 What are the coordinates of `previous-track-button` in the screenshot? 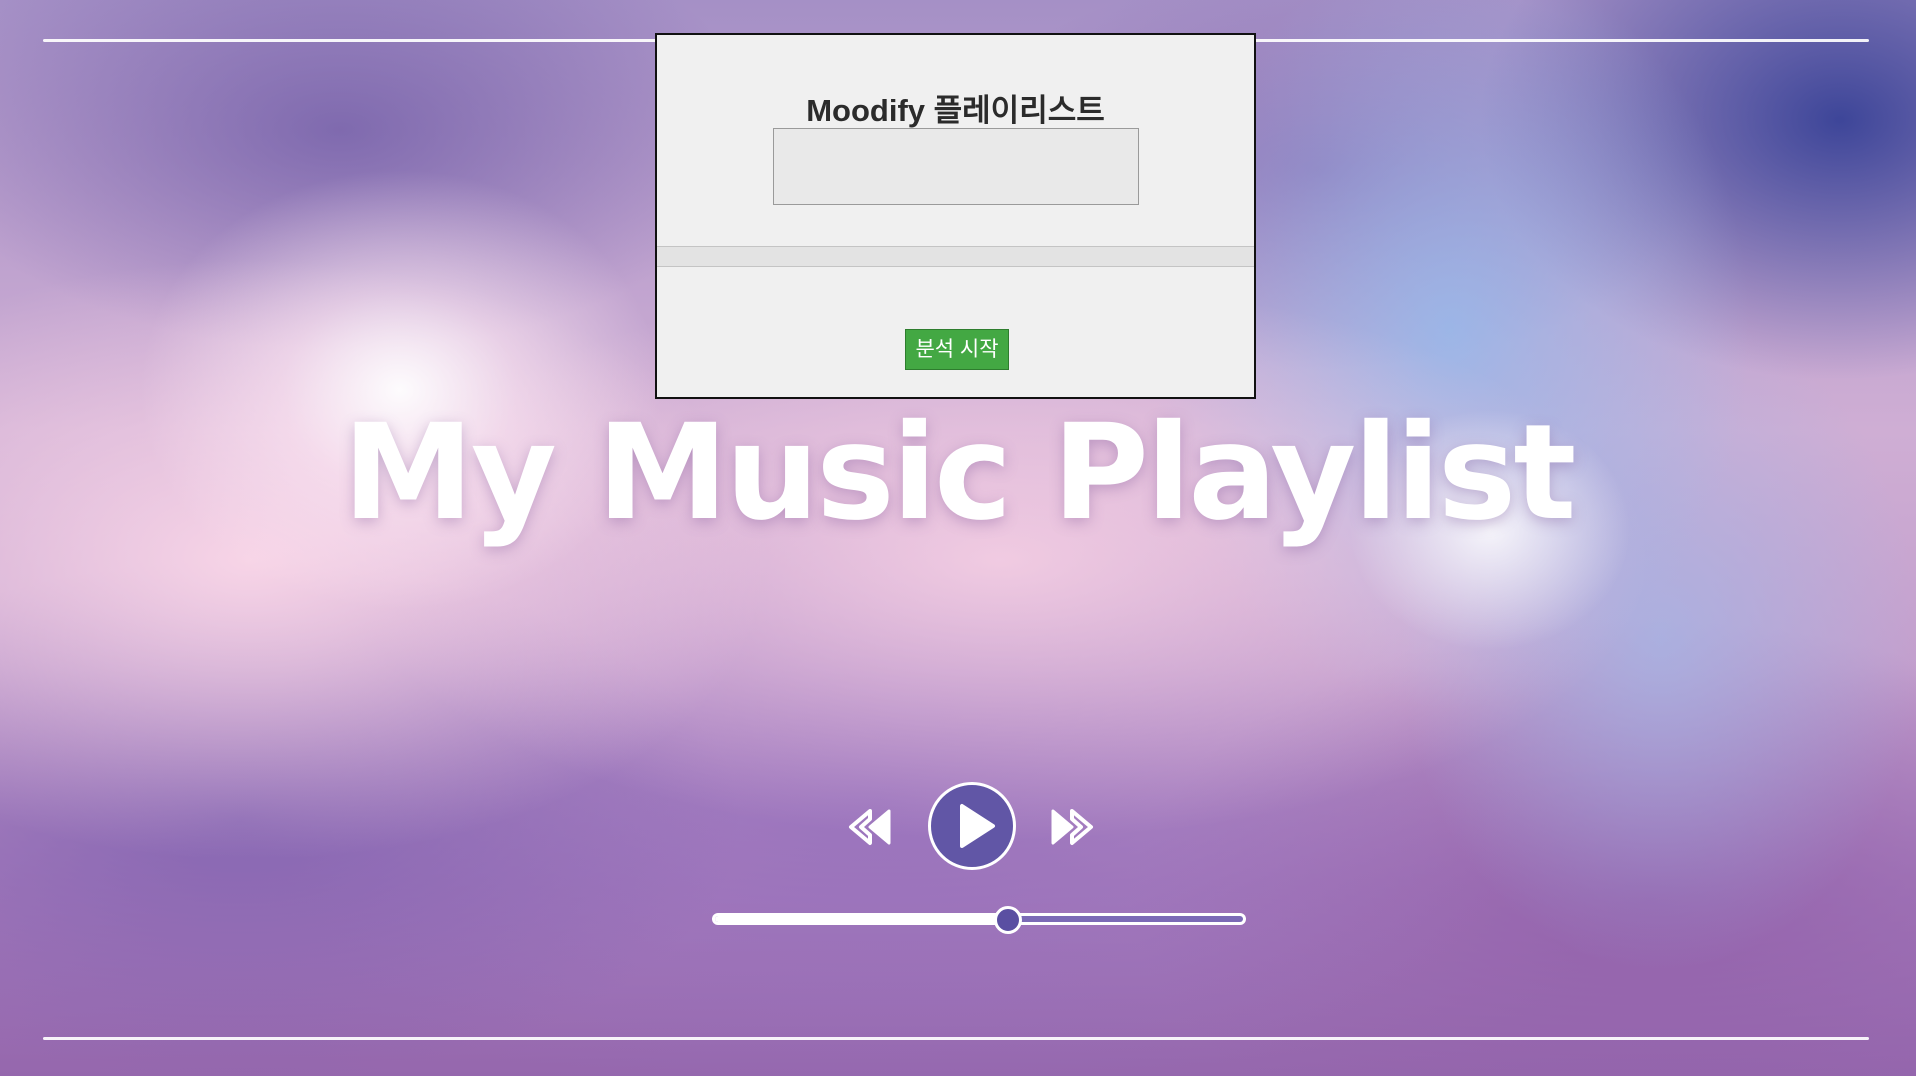 It's located at (871, 827).